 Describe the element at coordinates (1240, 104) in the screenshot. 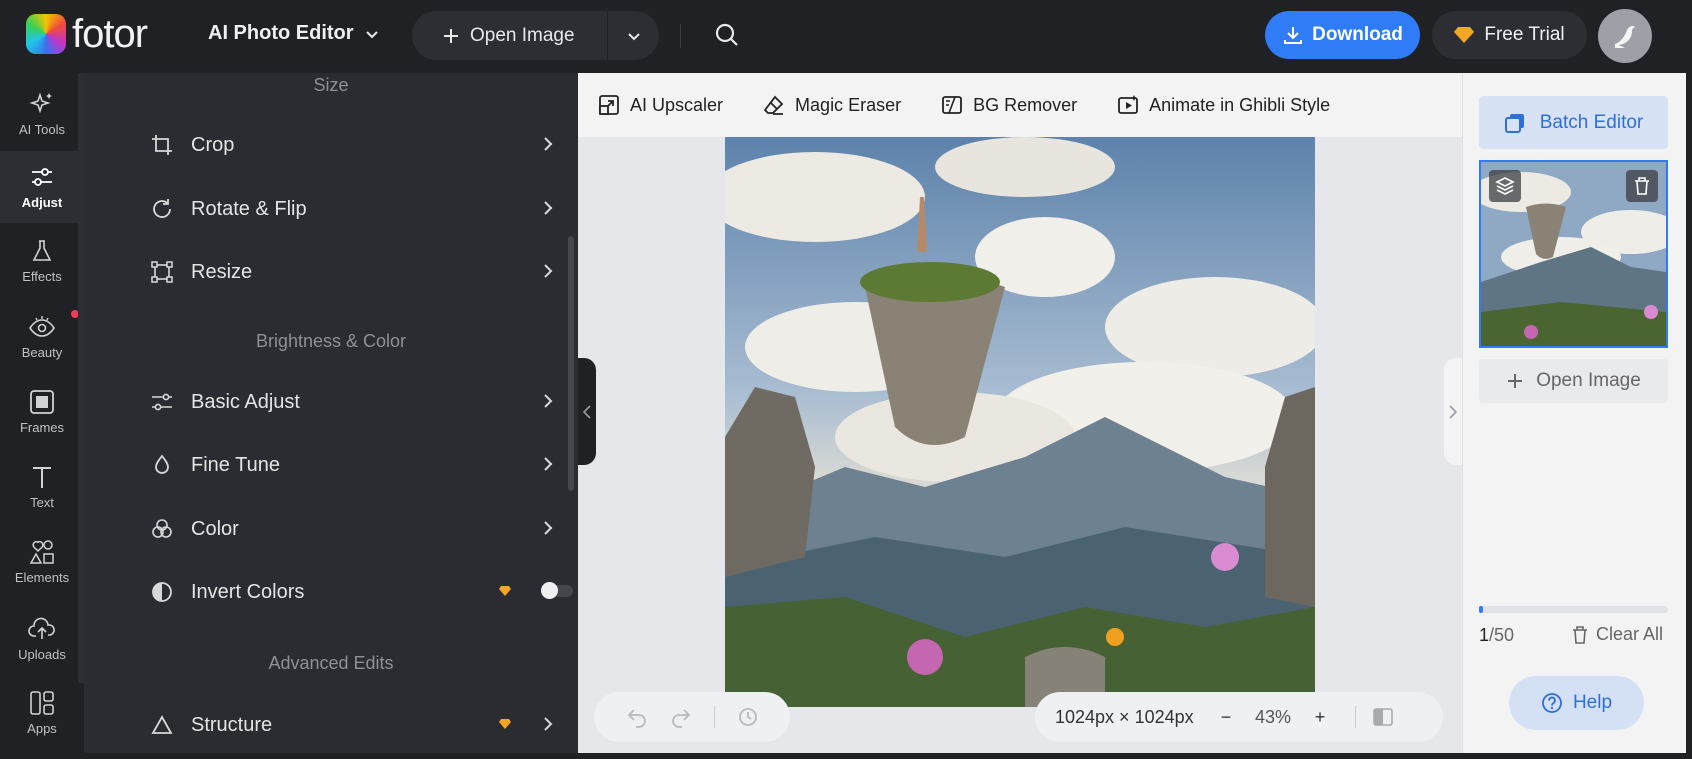

I see `animate-ghibli-label: Animate in Ghibli Style` at that location.